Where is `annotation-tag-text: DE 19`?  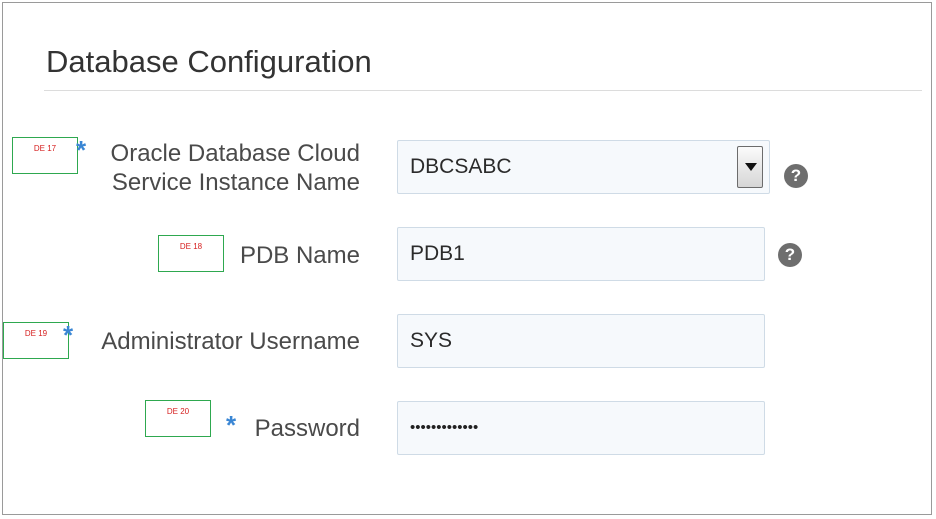 annotation-tag-text: DE 19 is located at coordinates (36, 333).